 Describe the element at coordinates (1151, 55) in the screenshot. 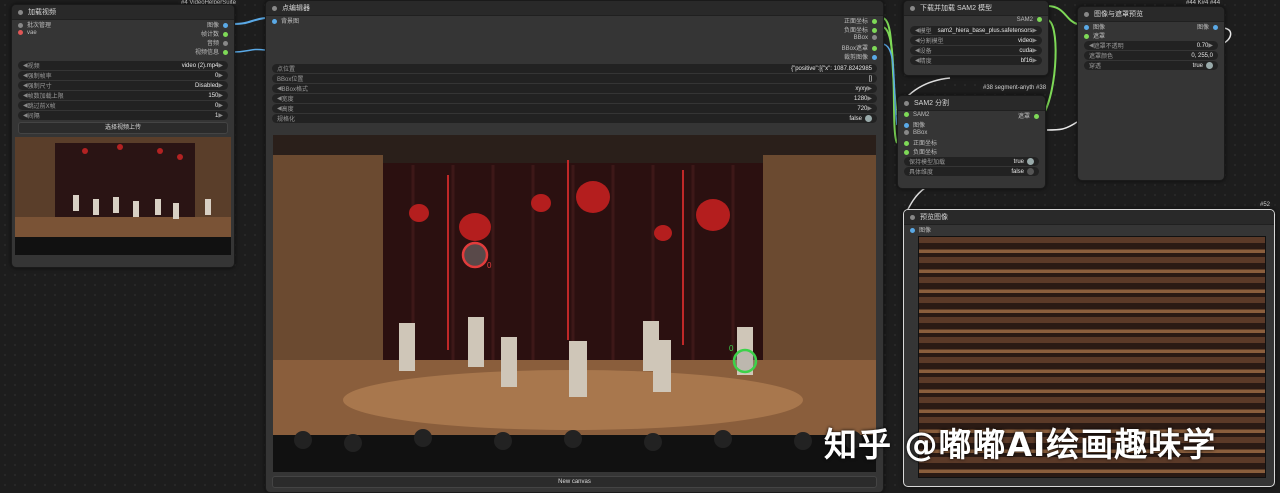

I see `mask-color-widget: 遮罩颜色 0, 255,0` at that location.